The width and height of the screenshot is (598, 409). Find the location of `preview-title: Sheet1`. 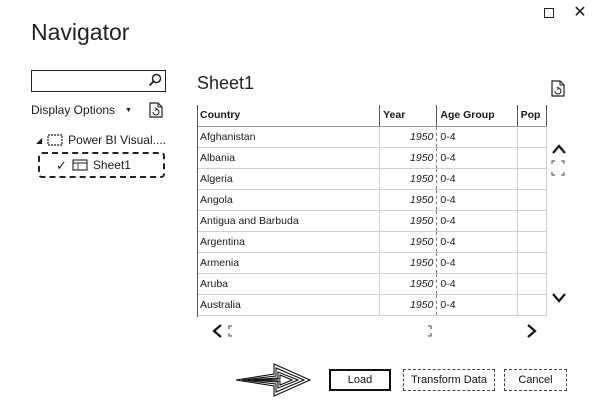

preview-title: Sheet1 is located at coordinates (226, 83).